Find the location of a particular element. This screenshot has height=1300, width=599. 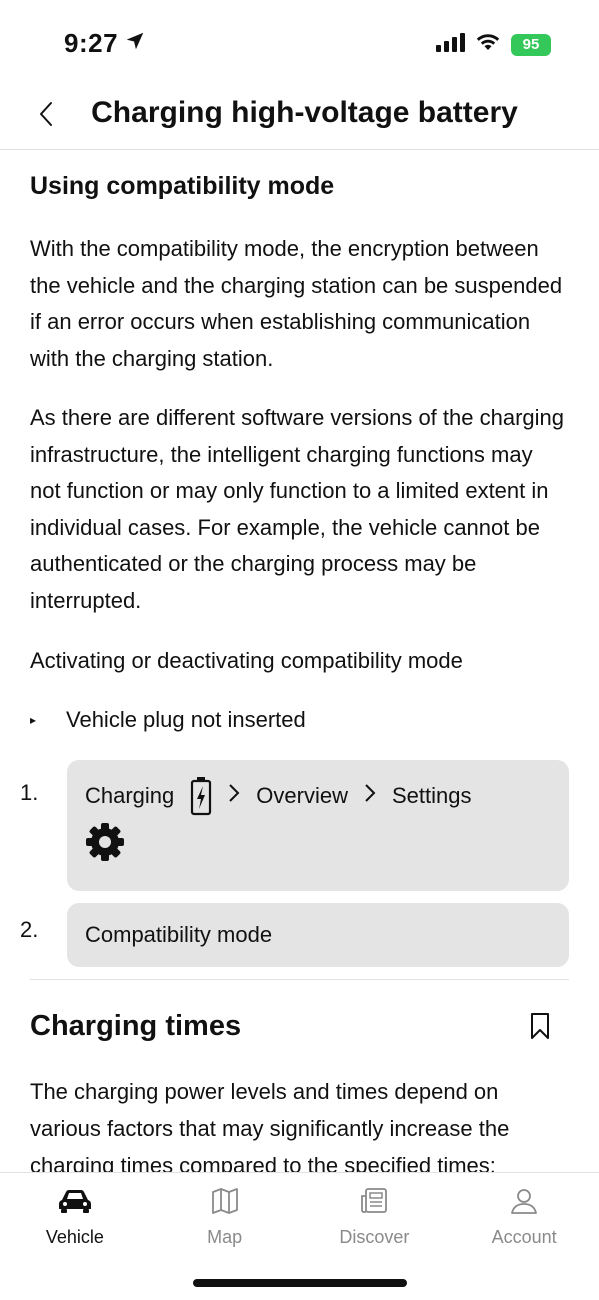

requirement-text: Vehicle plug not inserted is located at coordinates (186, 719).